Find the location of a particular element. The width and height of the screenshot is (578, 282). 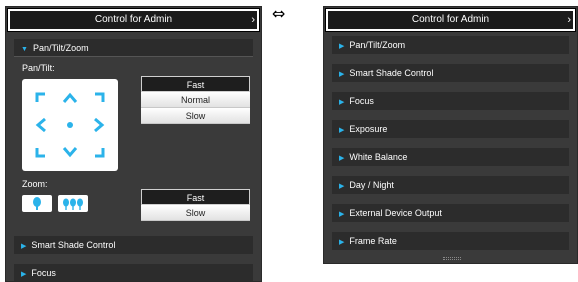

down-left-arrow-icon is located at coordinates (41, 152).